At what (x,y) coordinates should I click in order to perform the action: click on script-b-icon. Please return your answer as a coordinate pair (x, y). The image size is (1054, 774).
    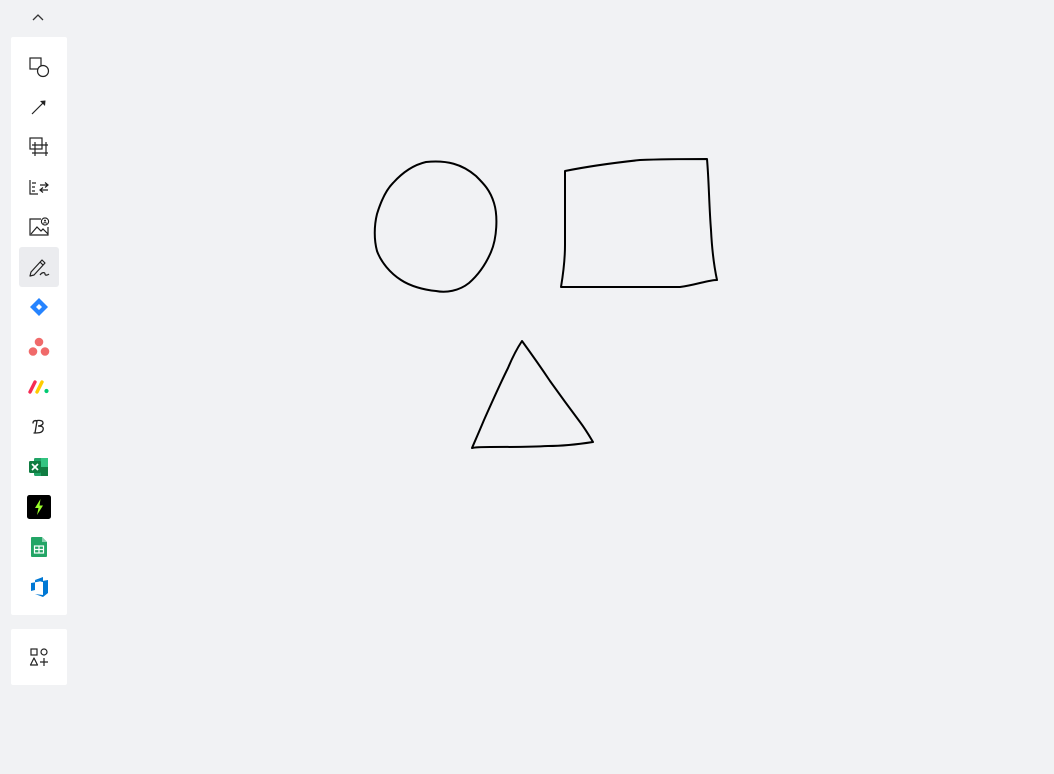
    Looking at the image, I should click on (38, 426).